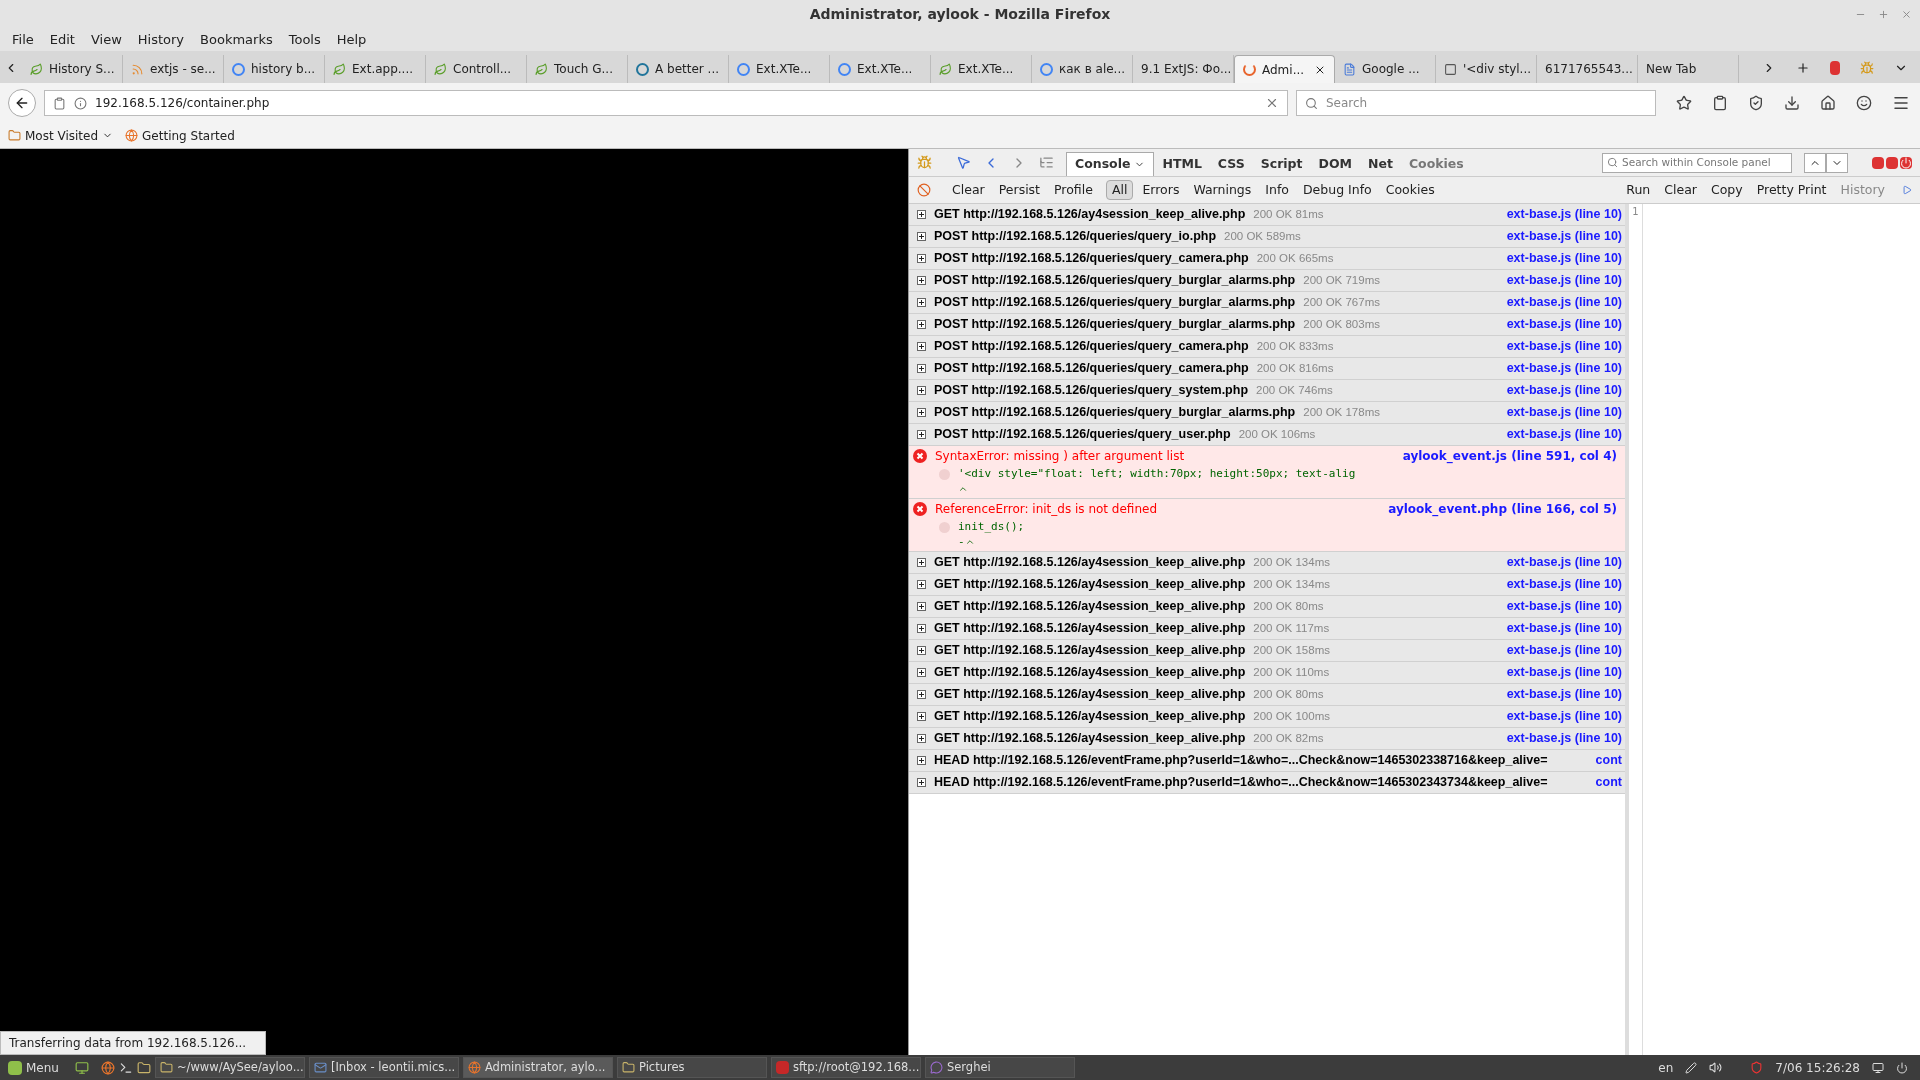  I want to click on panel-tab: HTML, so click(1182, 164).